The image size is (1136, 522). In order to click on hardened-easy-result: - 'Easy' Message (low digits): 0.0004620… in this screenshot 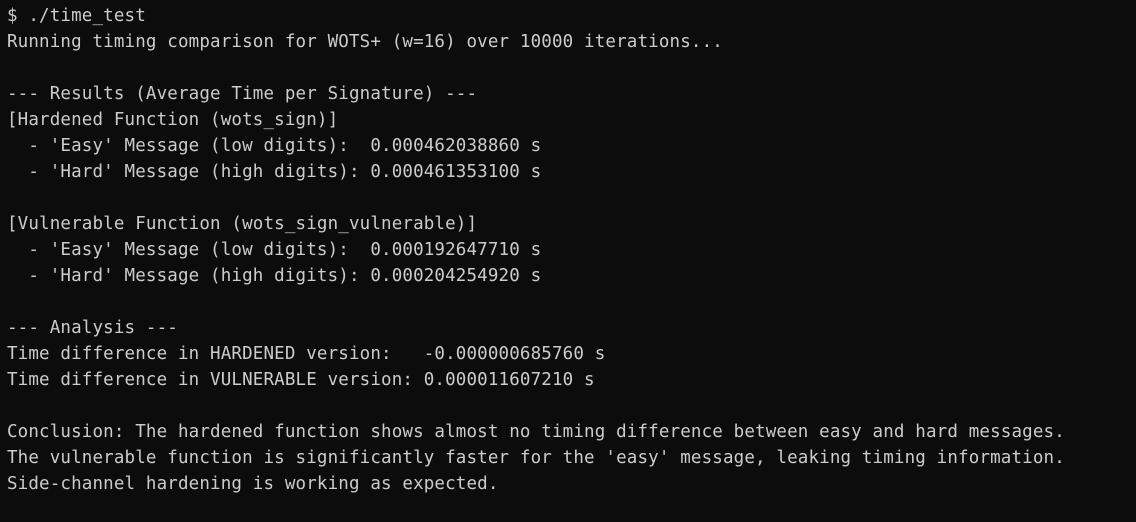, I will do `click(274, 146)`.